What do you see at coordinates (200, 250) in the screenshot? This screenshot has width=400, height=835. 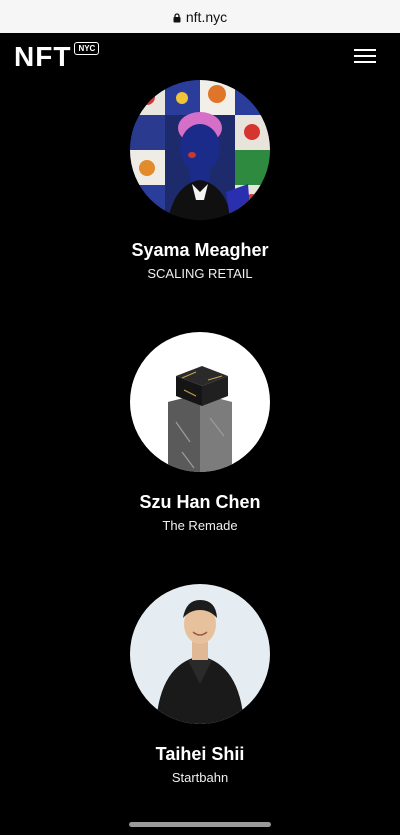 I see `speaker-name: Syama Meagher` at bounding box center [200, 250].